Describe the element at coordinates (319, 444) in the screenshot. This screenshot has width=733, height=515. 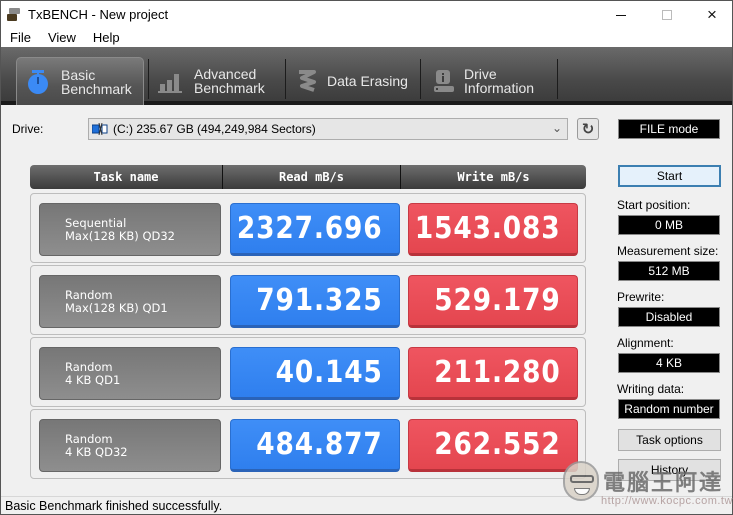
I see `read-value-text: 484.877` at that location.